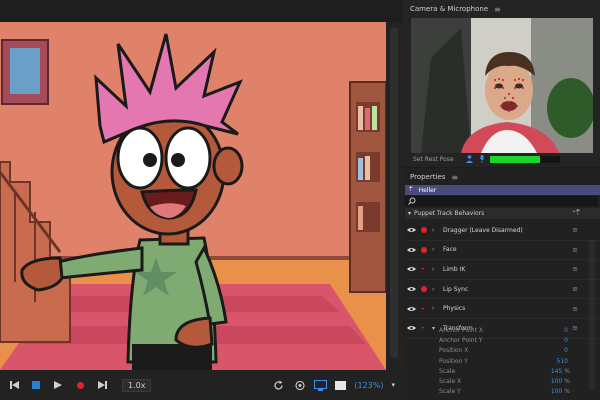  What do you see at coordinates (447, 371) in the screenshot?
I see `param-label: Scale` at bounding box center [447, 371].